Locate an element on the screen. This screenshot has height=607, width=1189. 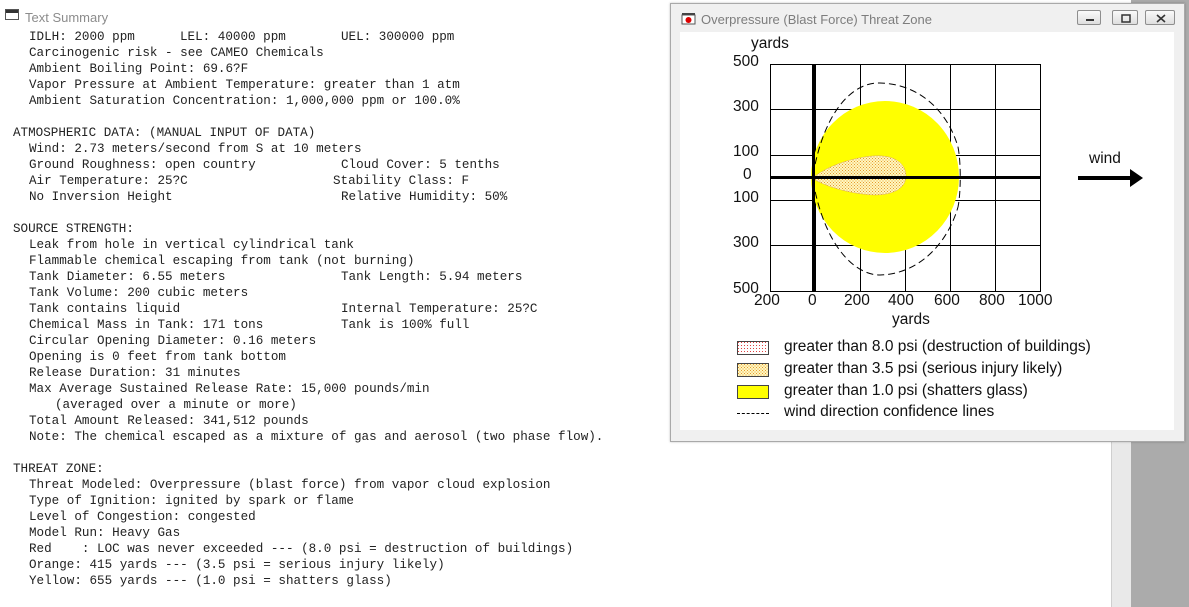
wind-arrow-icon is located at coordinates (1110, 178).